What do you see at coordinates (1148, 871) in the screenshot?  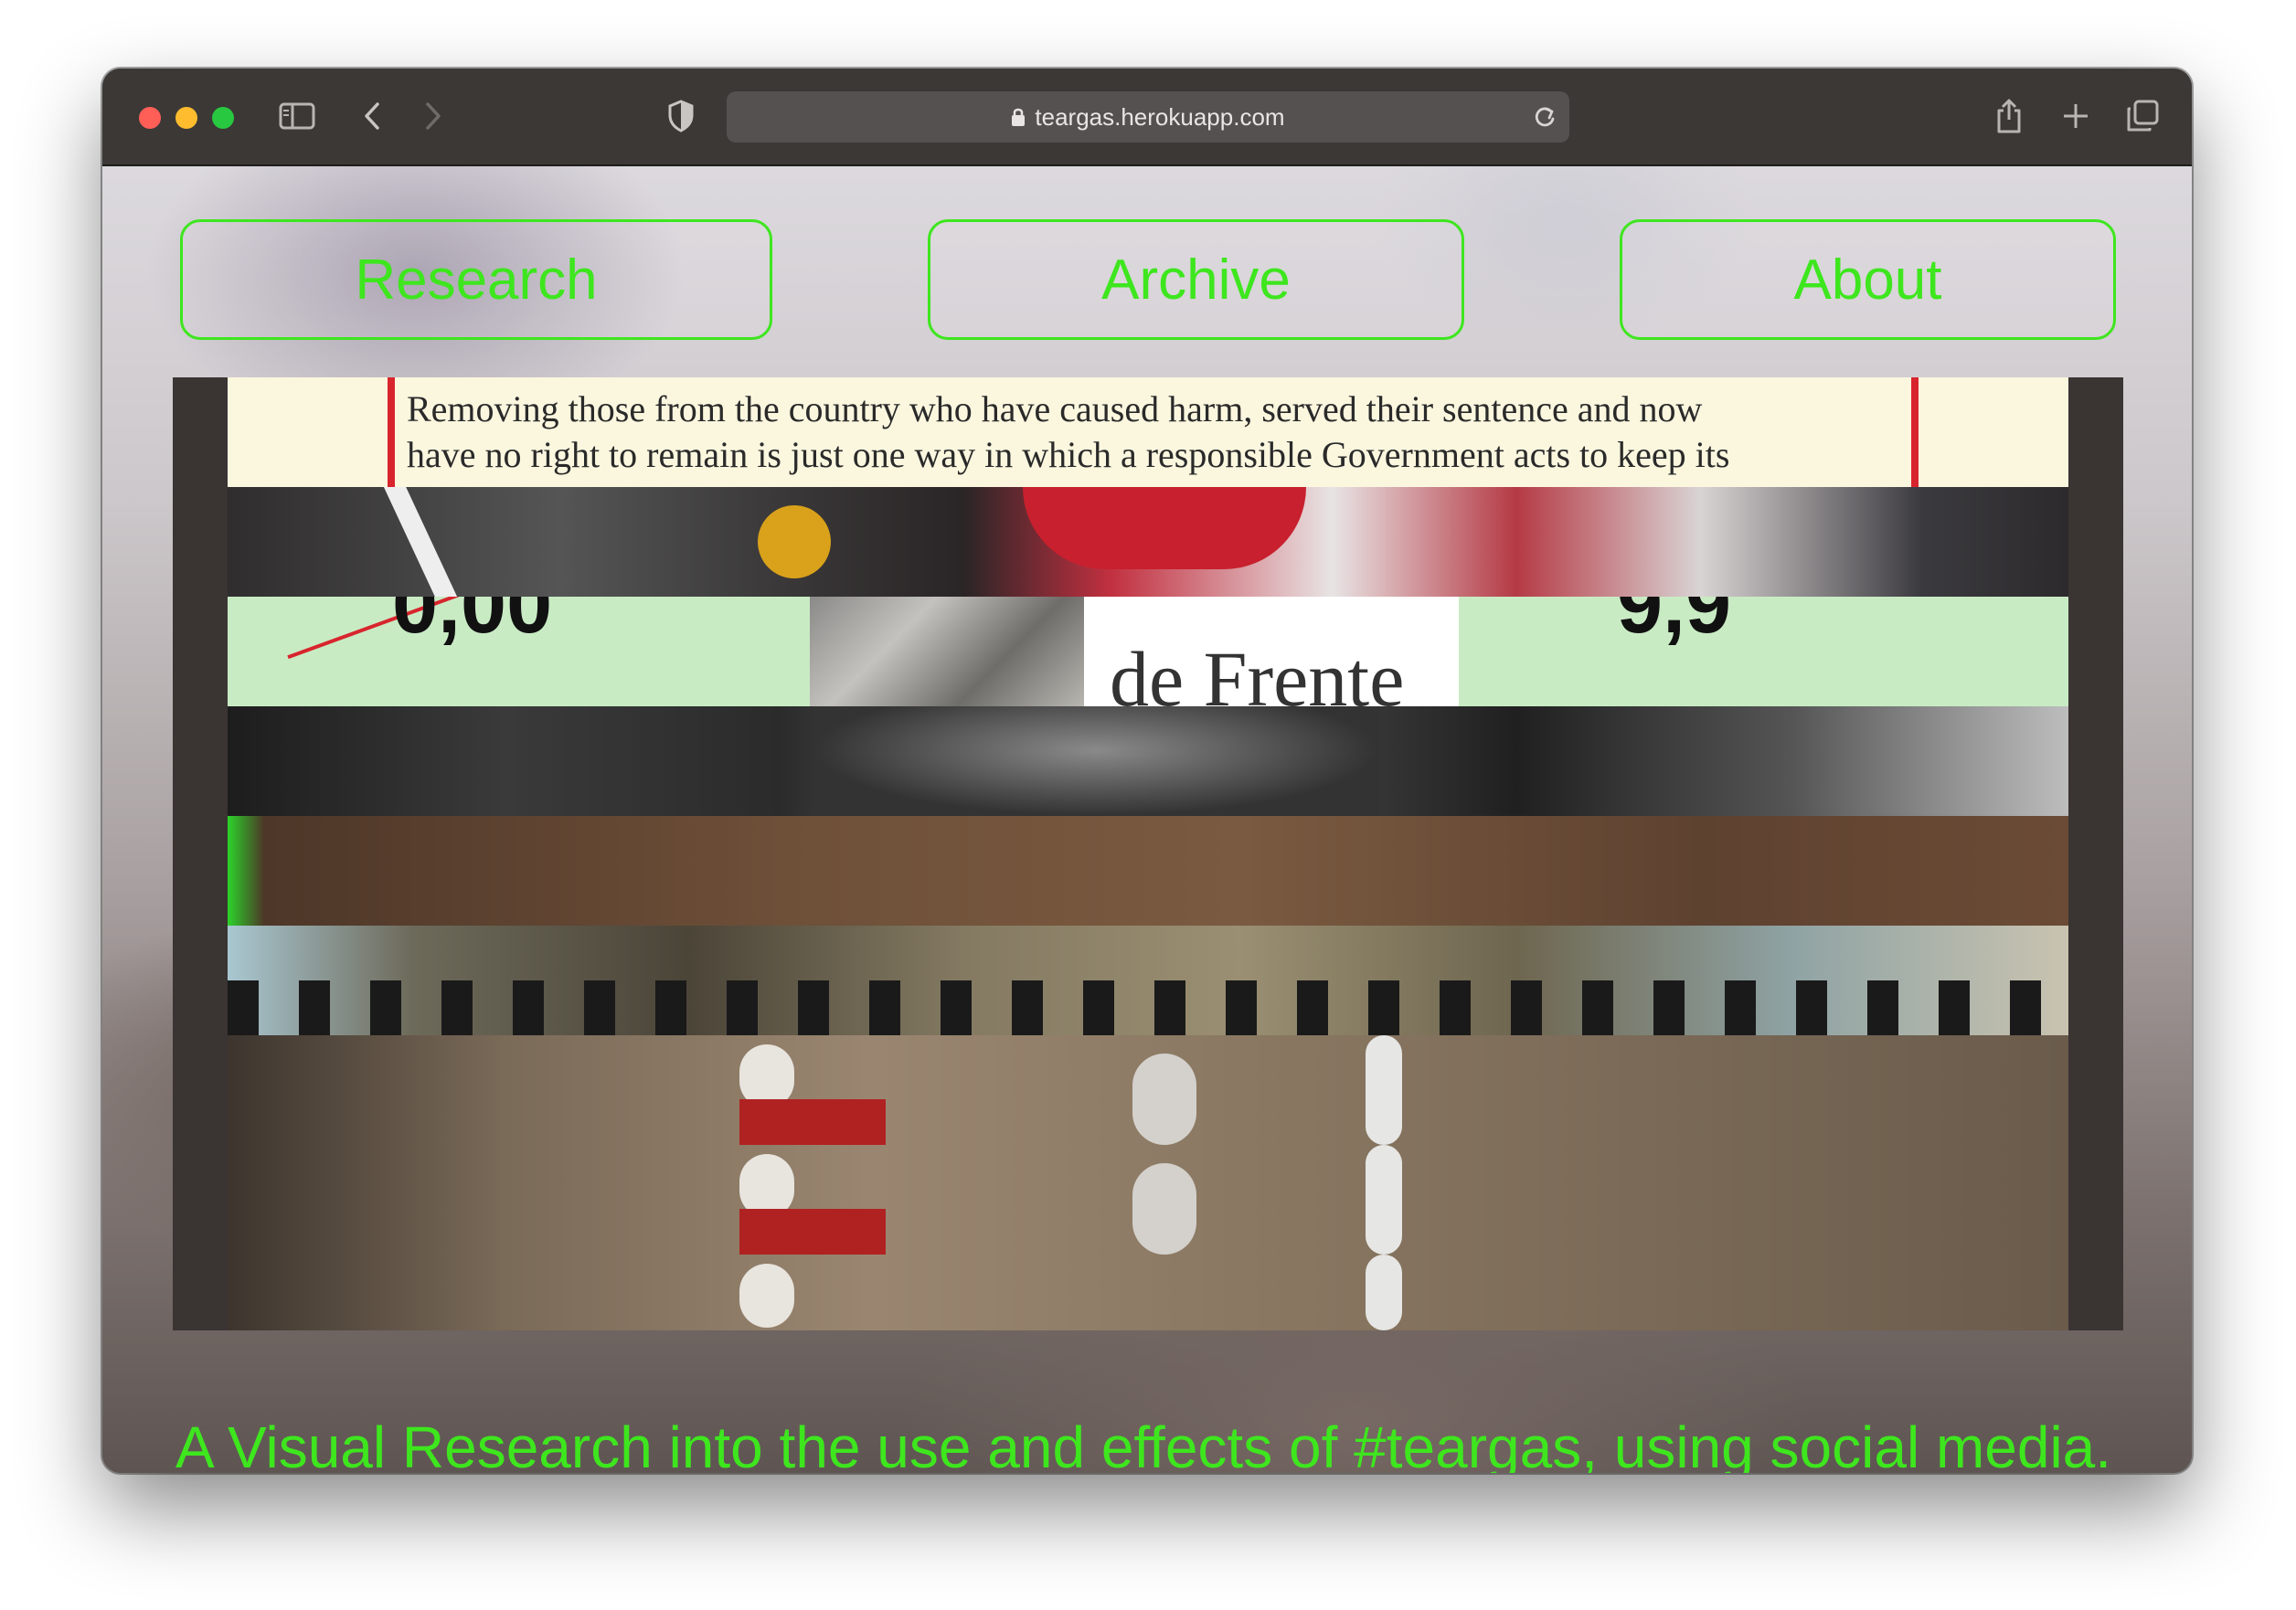 I see `collage-strip-blurred` at bounding box center [1148, 871].